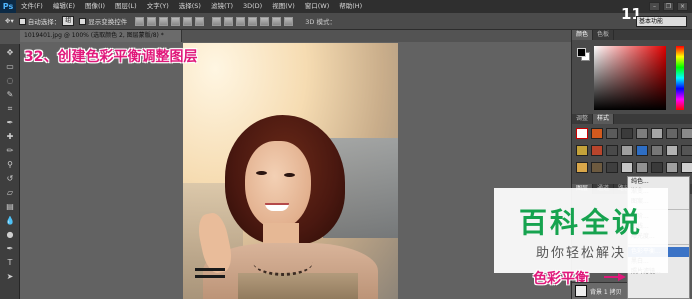 This screenshot has width=692, height=299. Describe the element at coordinates (277, 21) in the screenshot. I see `distribute-right-icon` at that location.